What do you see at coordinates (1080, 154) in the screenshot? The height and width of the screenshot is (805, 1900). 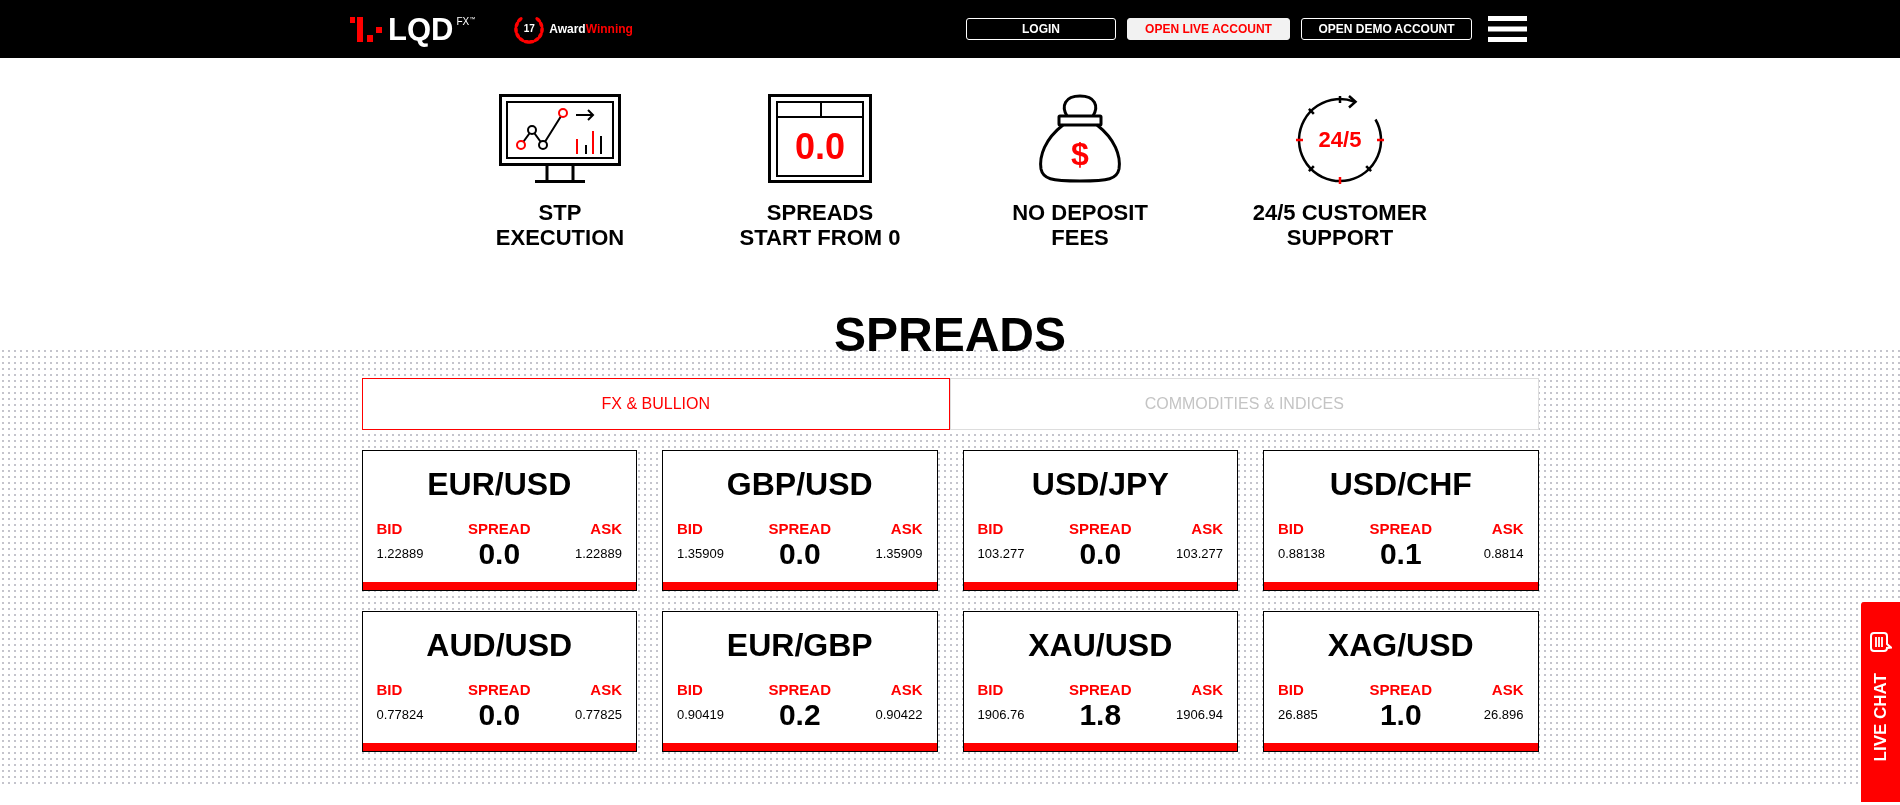 I see `dollar-sign: $` at bounding box center [1080, 154].